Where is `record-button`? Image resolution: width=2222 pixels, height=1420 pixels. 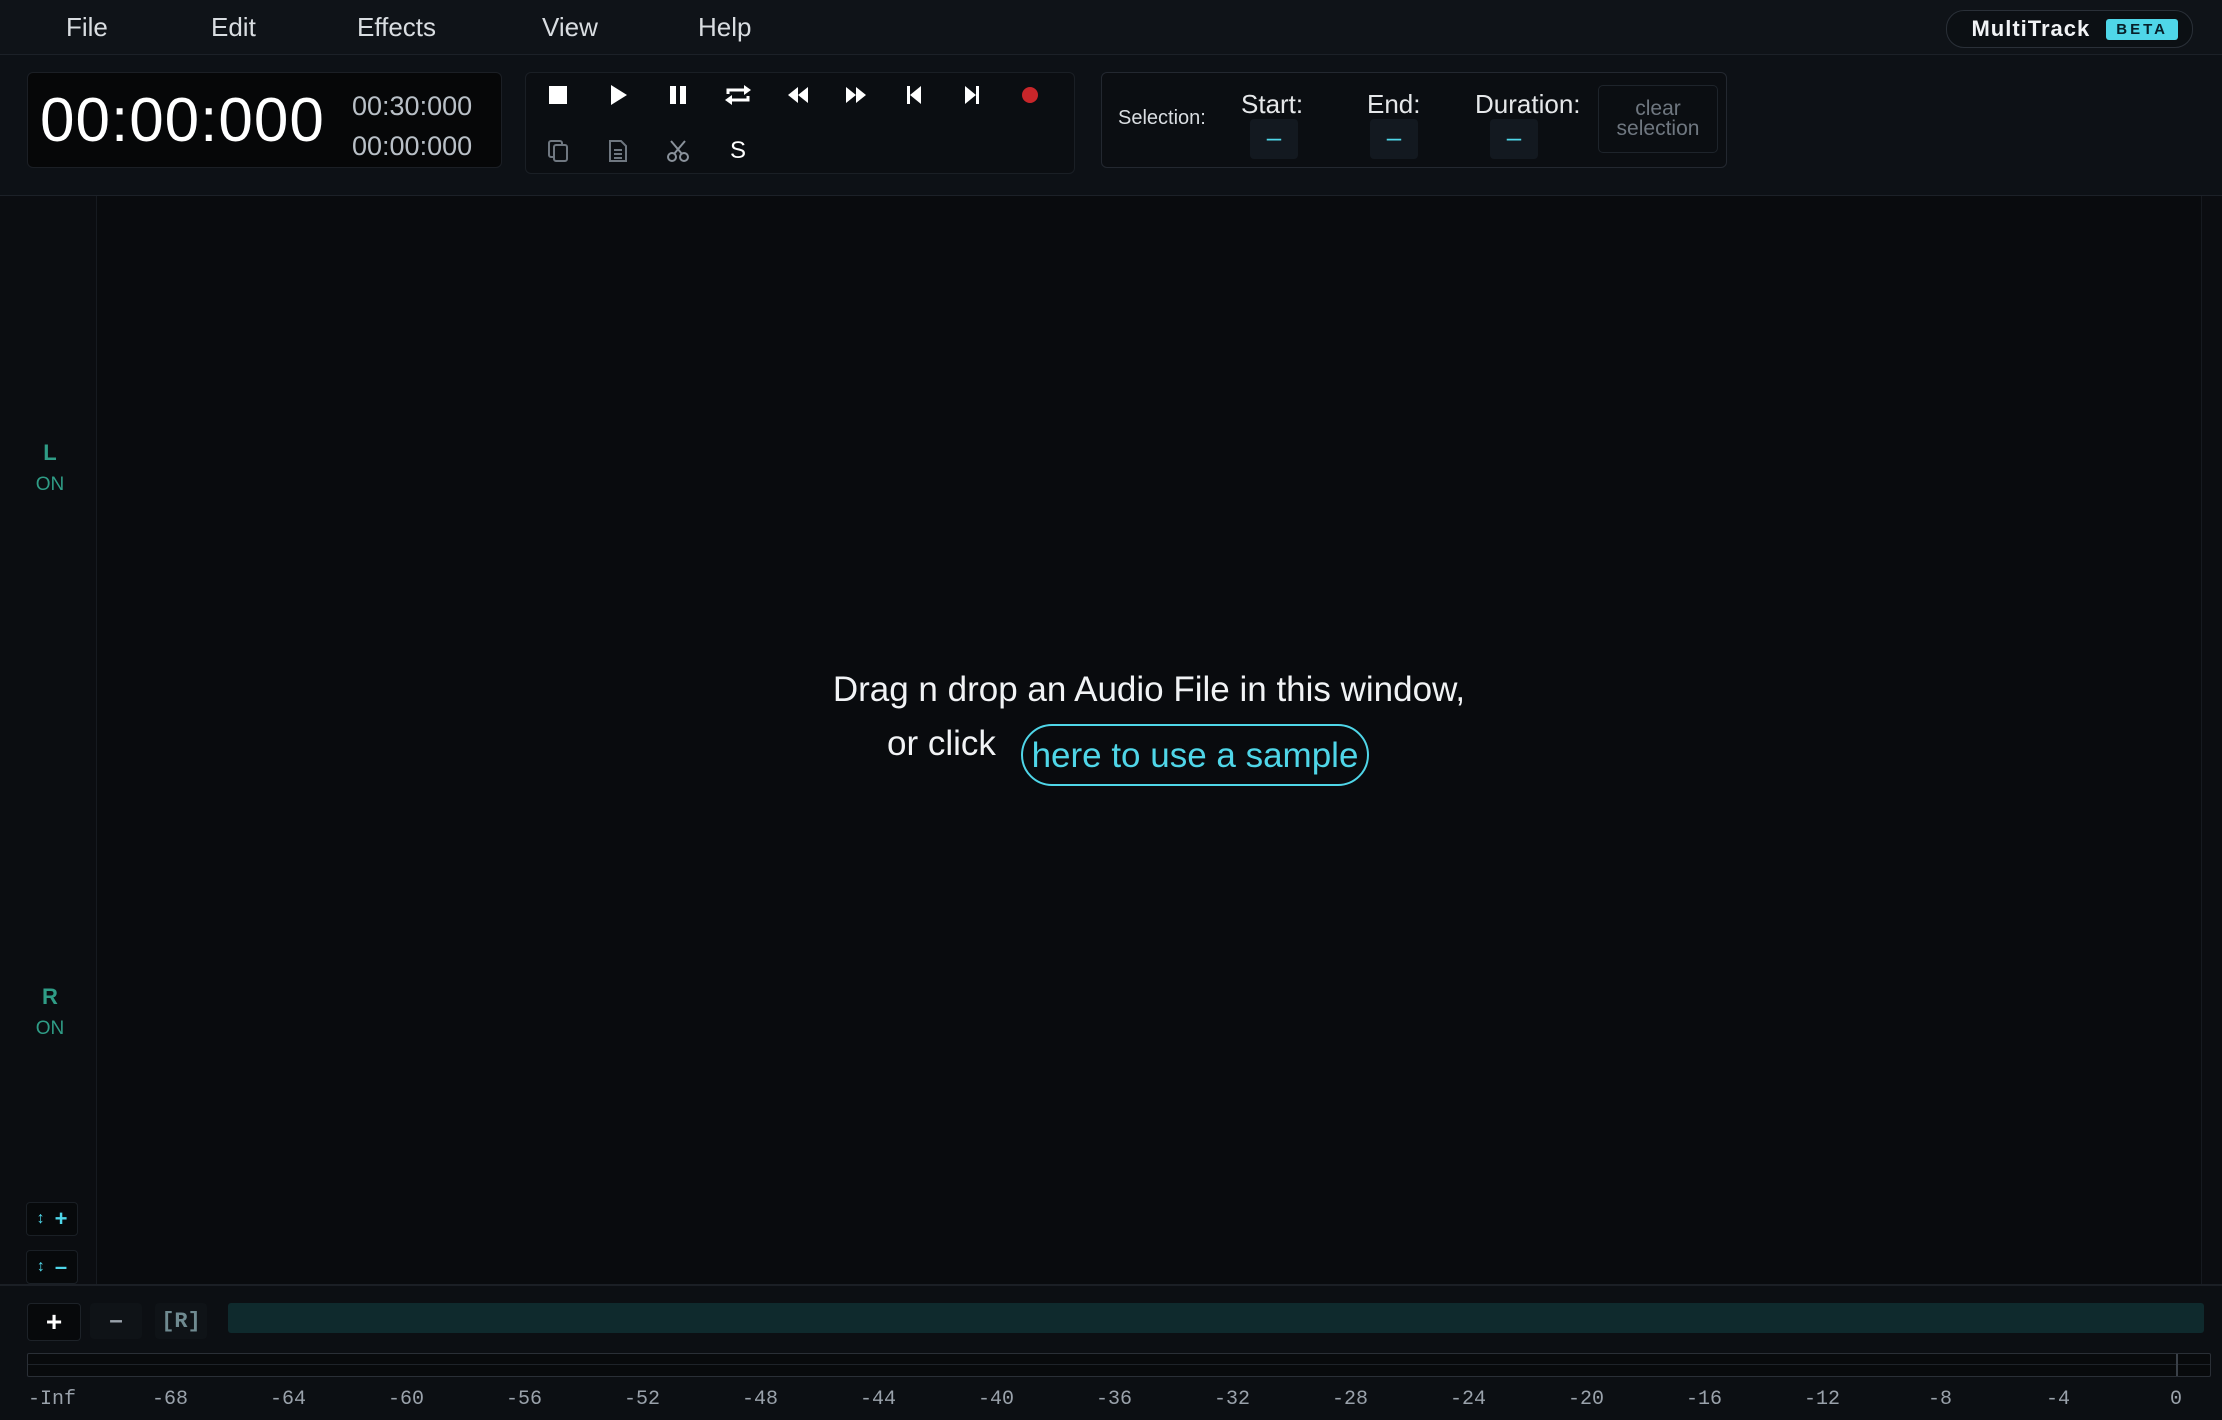
record-button is located at coordinates (1030, 95).